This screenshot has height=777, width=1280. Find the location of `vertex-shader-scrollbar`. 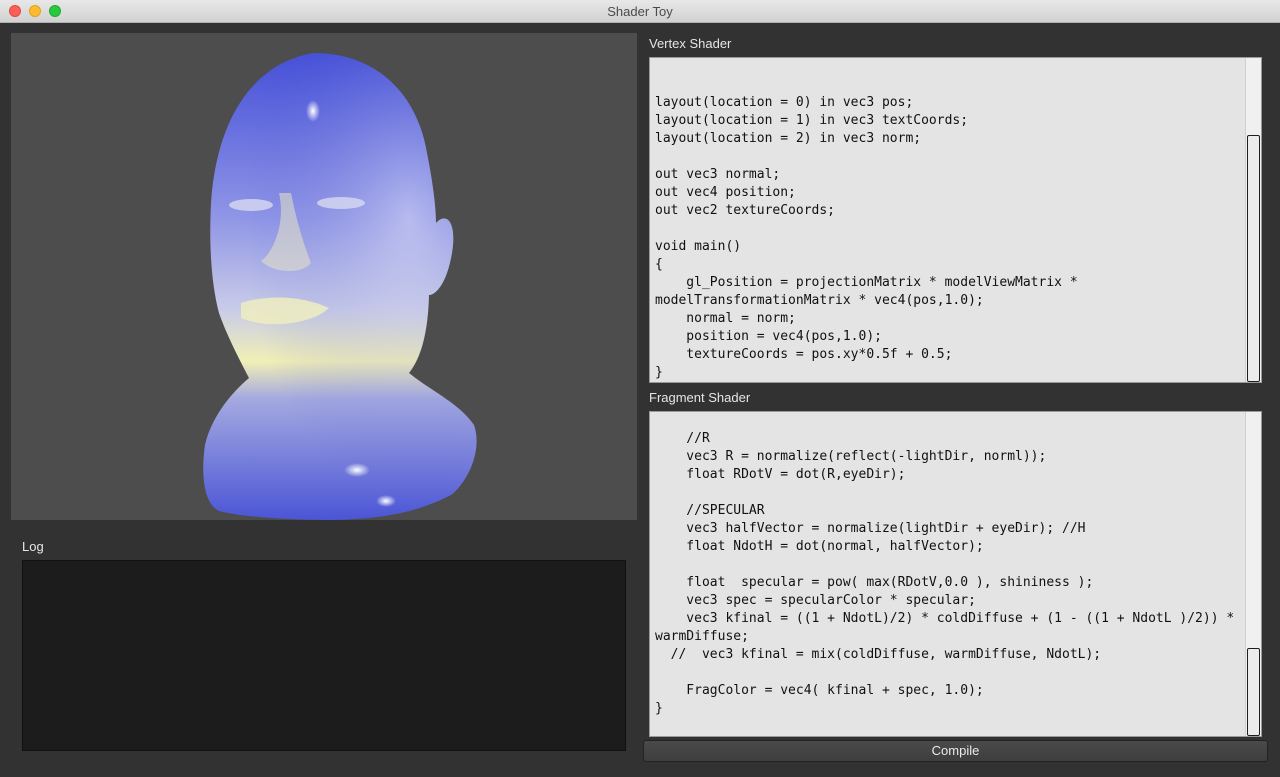

vertex-shader-scrollbar is located at coordinates (1253, 220).